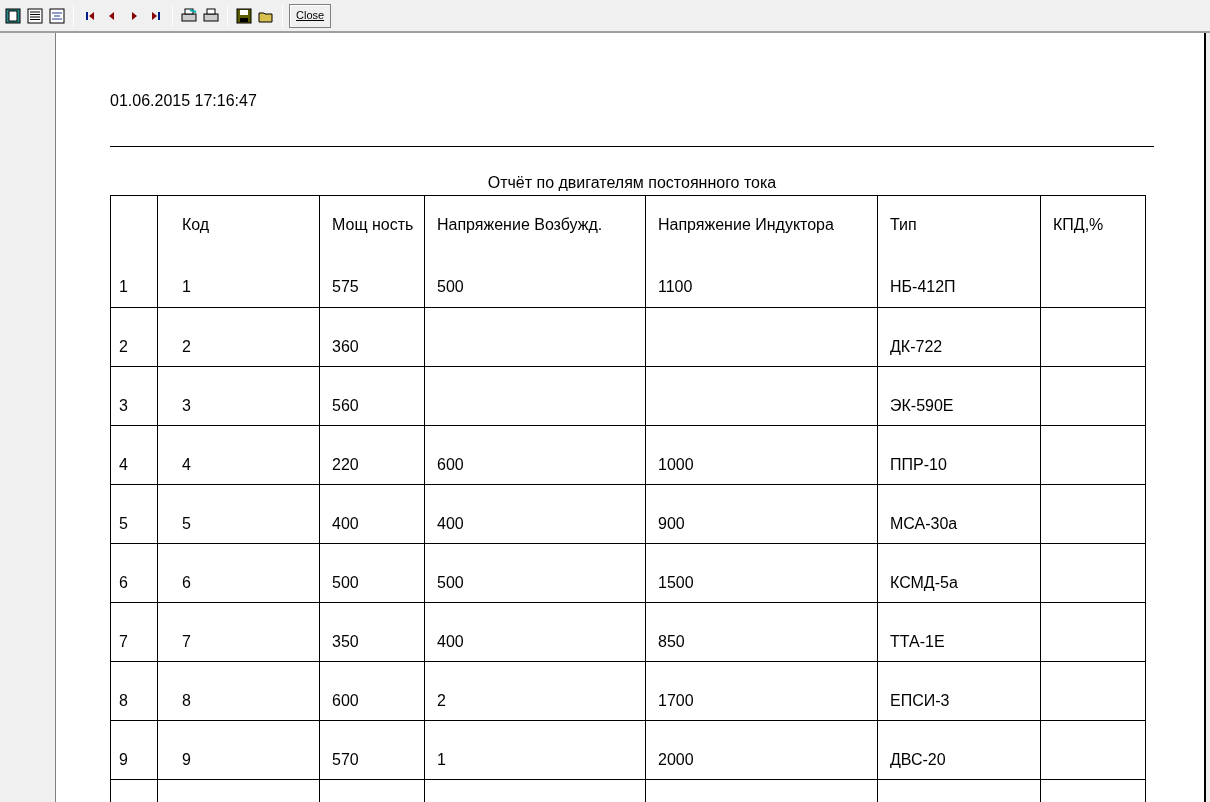 This screenshot has height=802, width=1210. Describe the element at coordinates (345, 347) in the screenshot. I see `table-cell-text: 360` at that location.